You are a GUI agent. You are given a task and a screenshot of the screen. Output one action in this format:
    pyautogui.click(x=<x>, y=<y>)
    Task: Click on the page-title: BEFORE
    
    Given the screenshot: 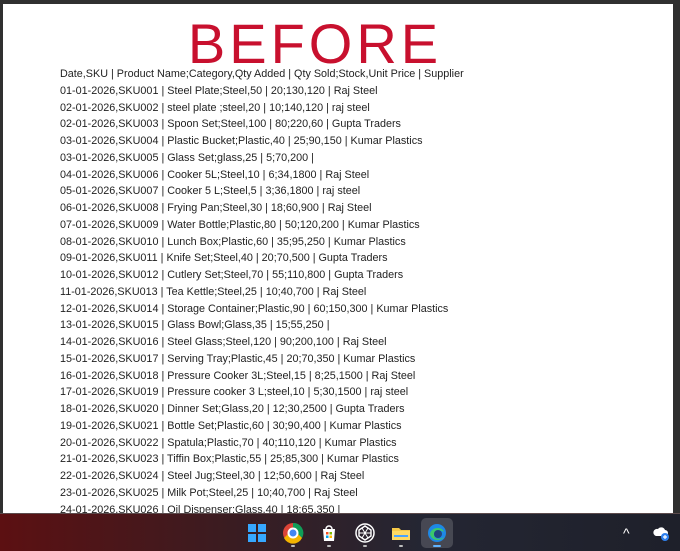 What is the action you would take?
    pyautogui.click(x=315, y=43)
    